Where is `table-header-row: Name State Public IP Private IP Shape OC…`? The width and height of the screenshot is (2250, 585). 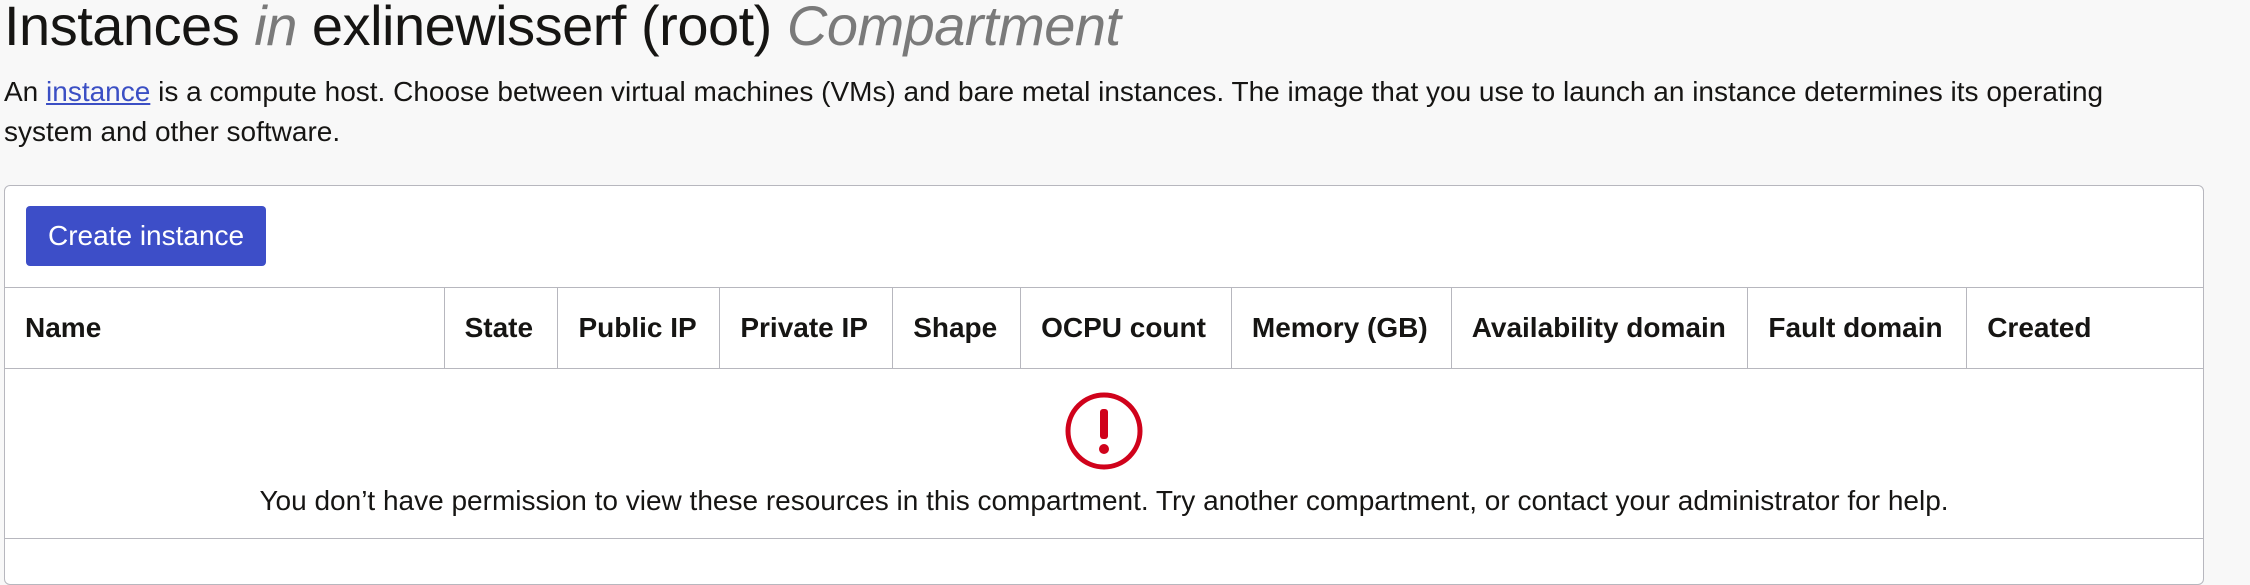 table-header-row: Name State Public IP Private IP Shape OC… is located at coordinates (1104, 328).